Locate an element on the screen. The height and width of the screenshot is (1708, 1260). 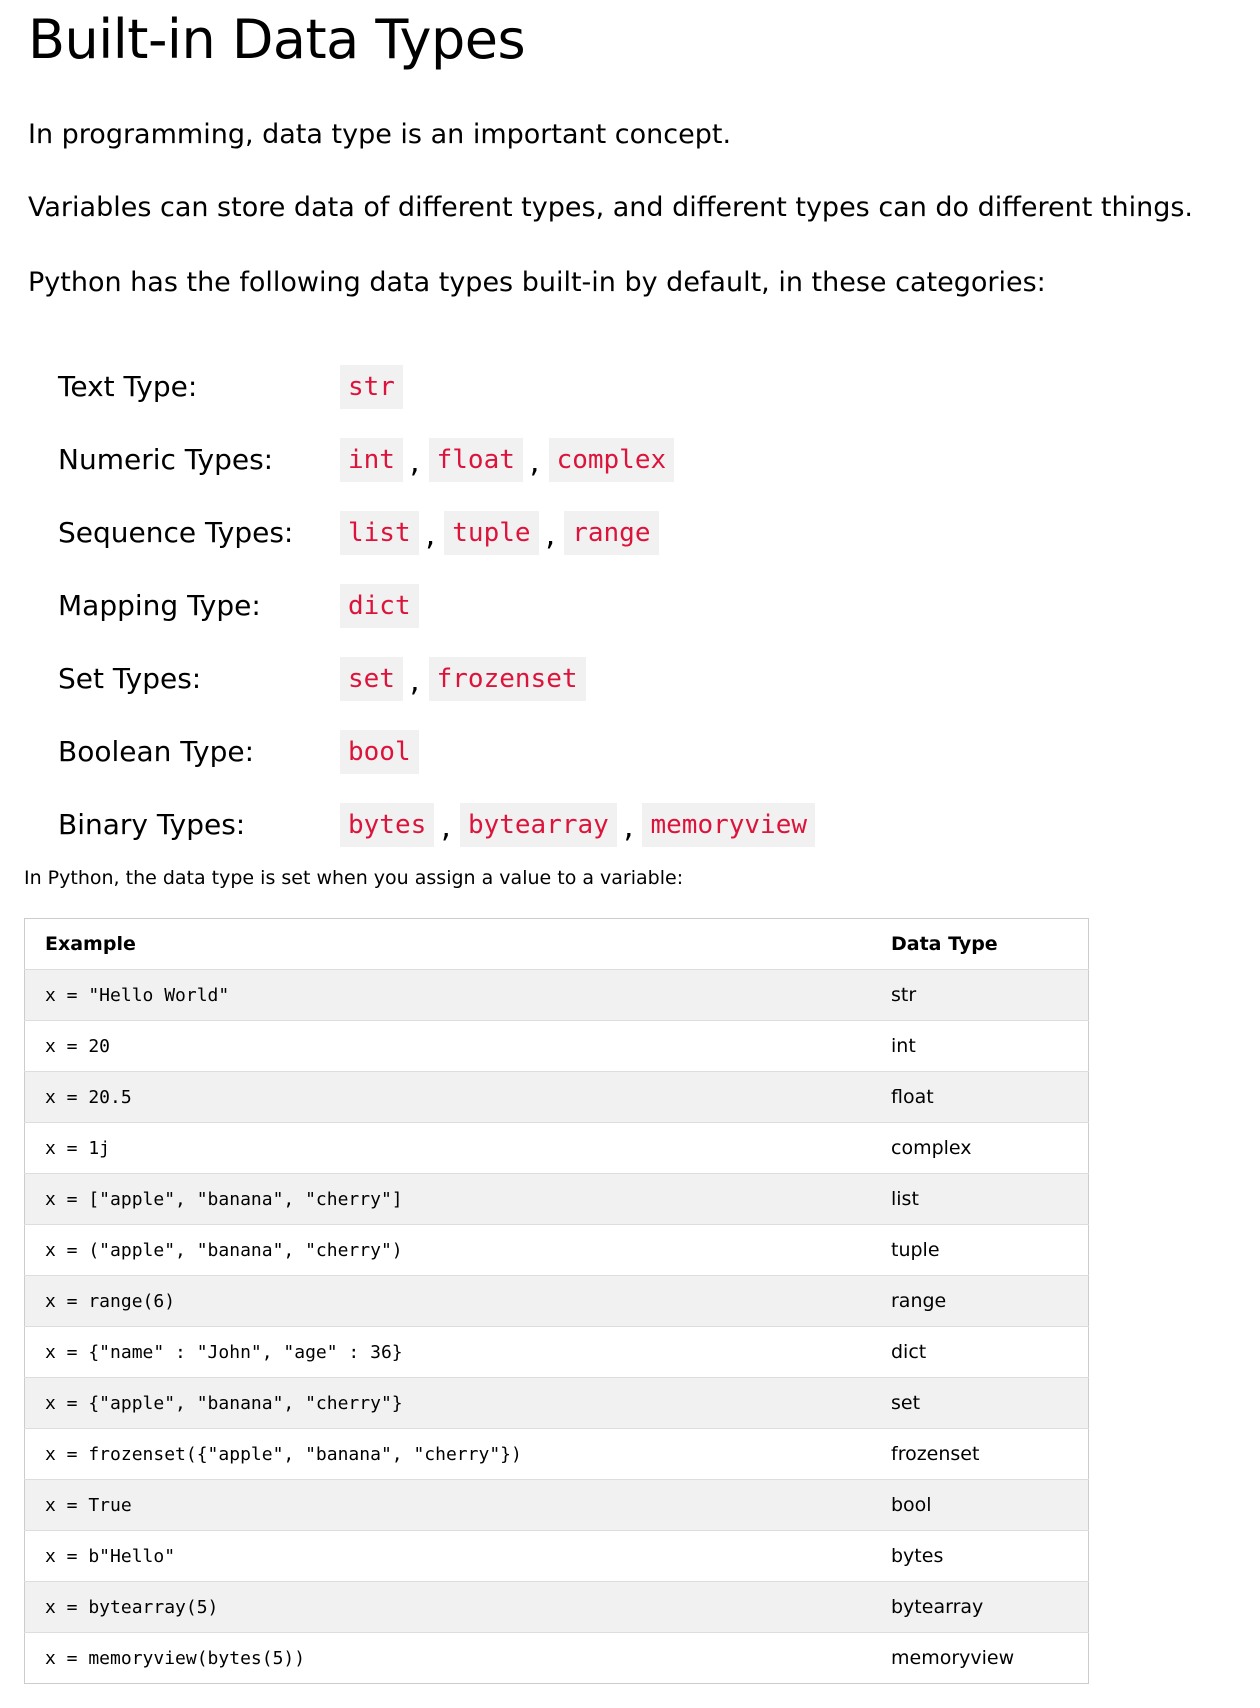
table-row: x = bytearray(5) bytearray is located at coordinates (556, 1607).